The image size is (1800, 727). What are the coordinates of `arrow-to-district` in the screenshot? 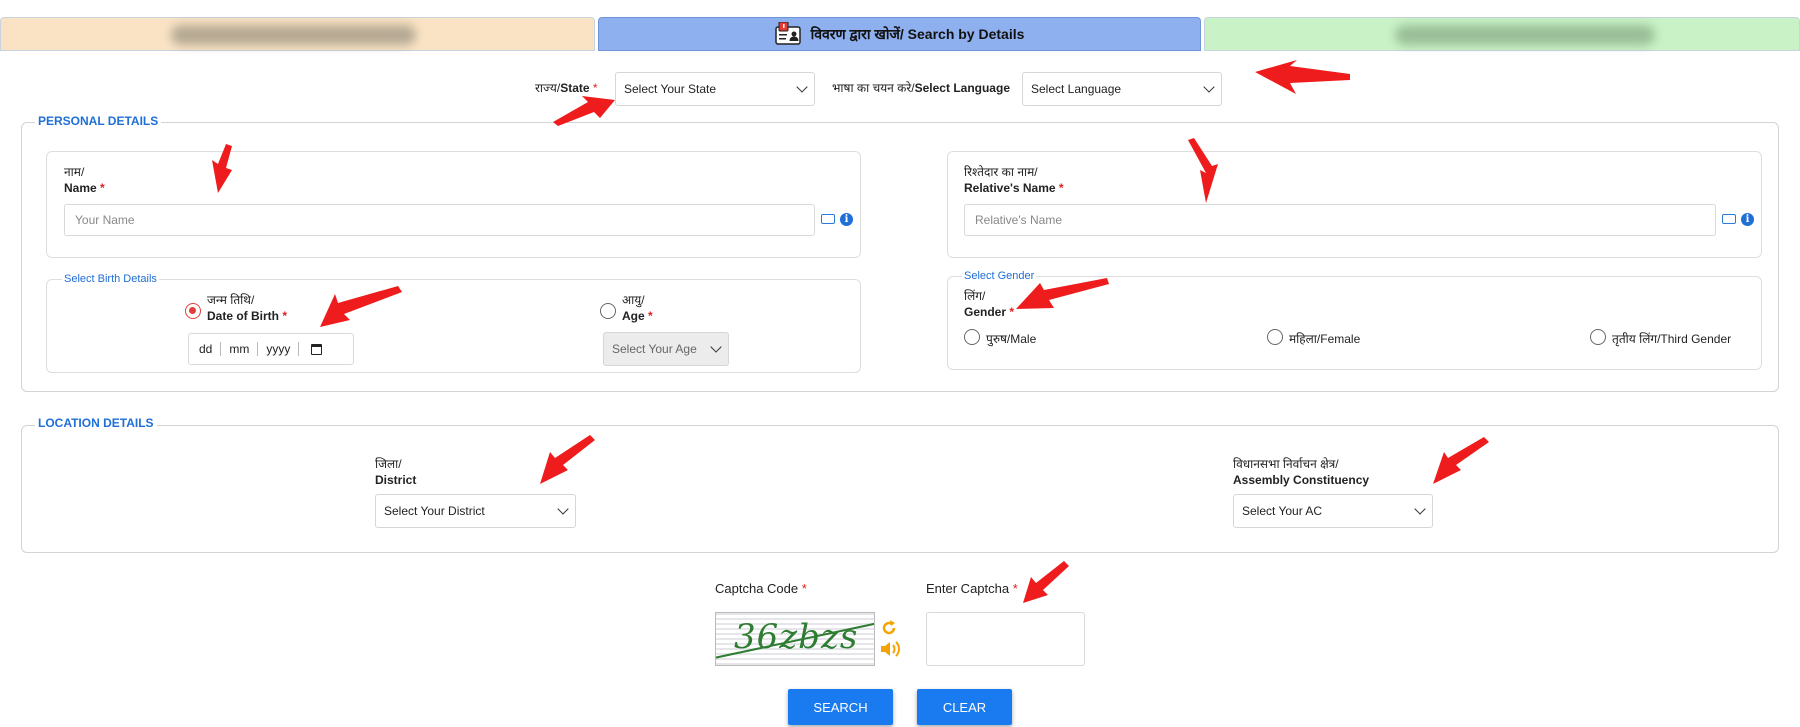 It's located at (567, 459).